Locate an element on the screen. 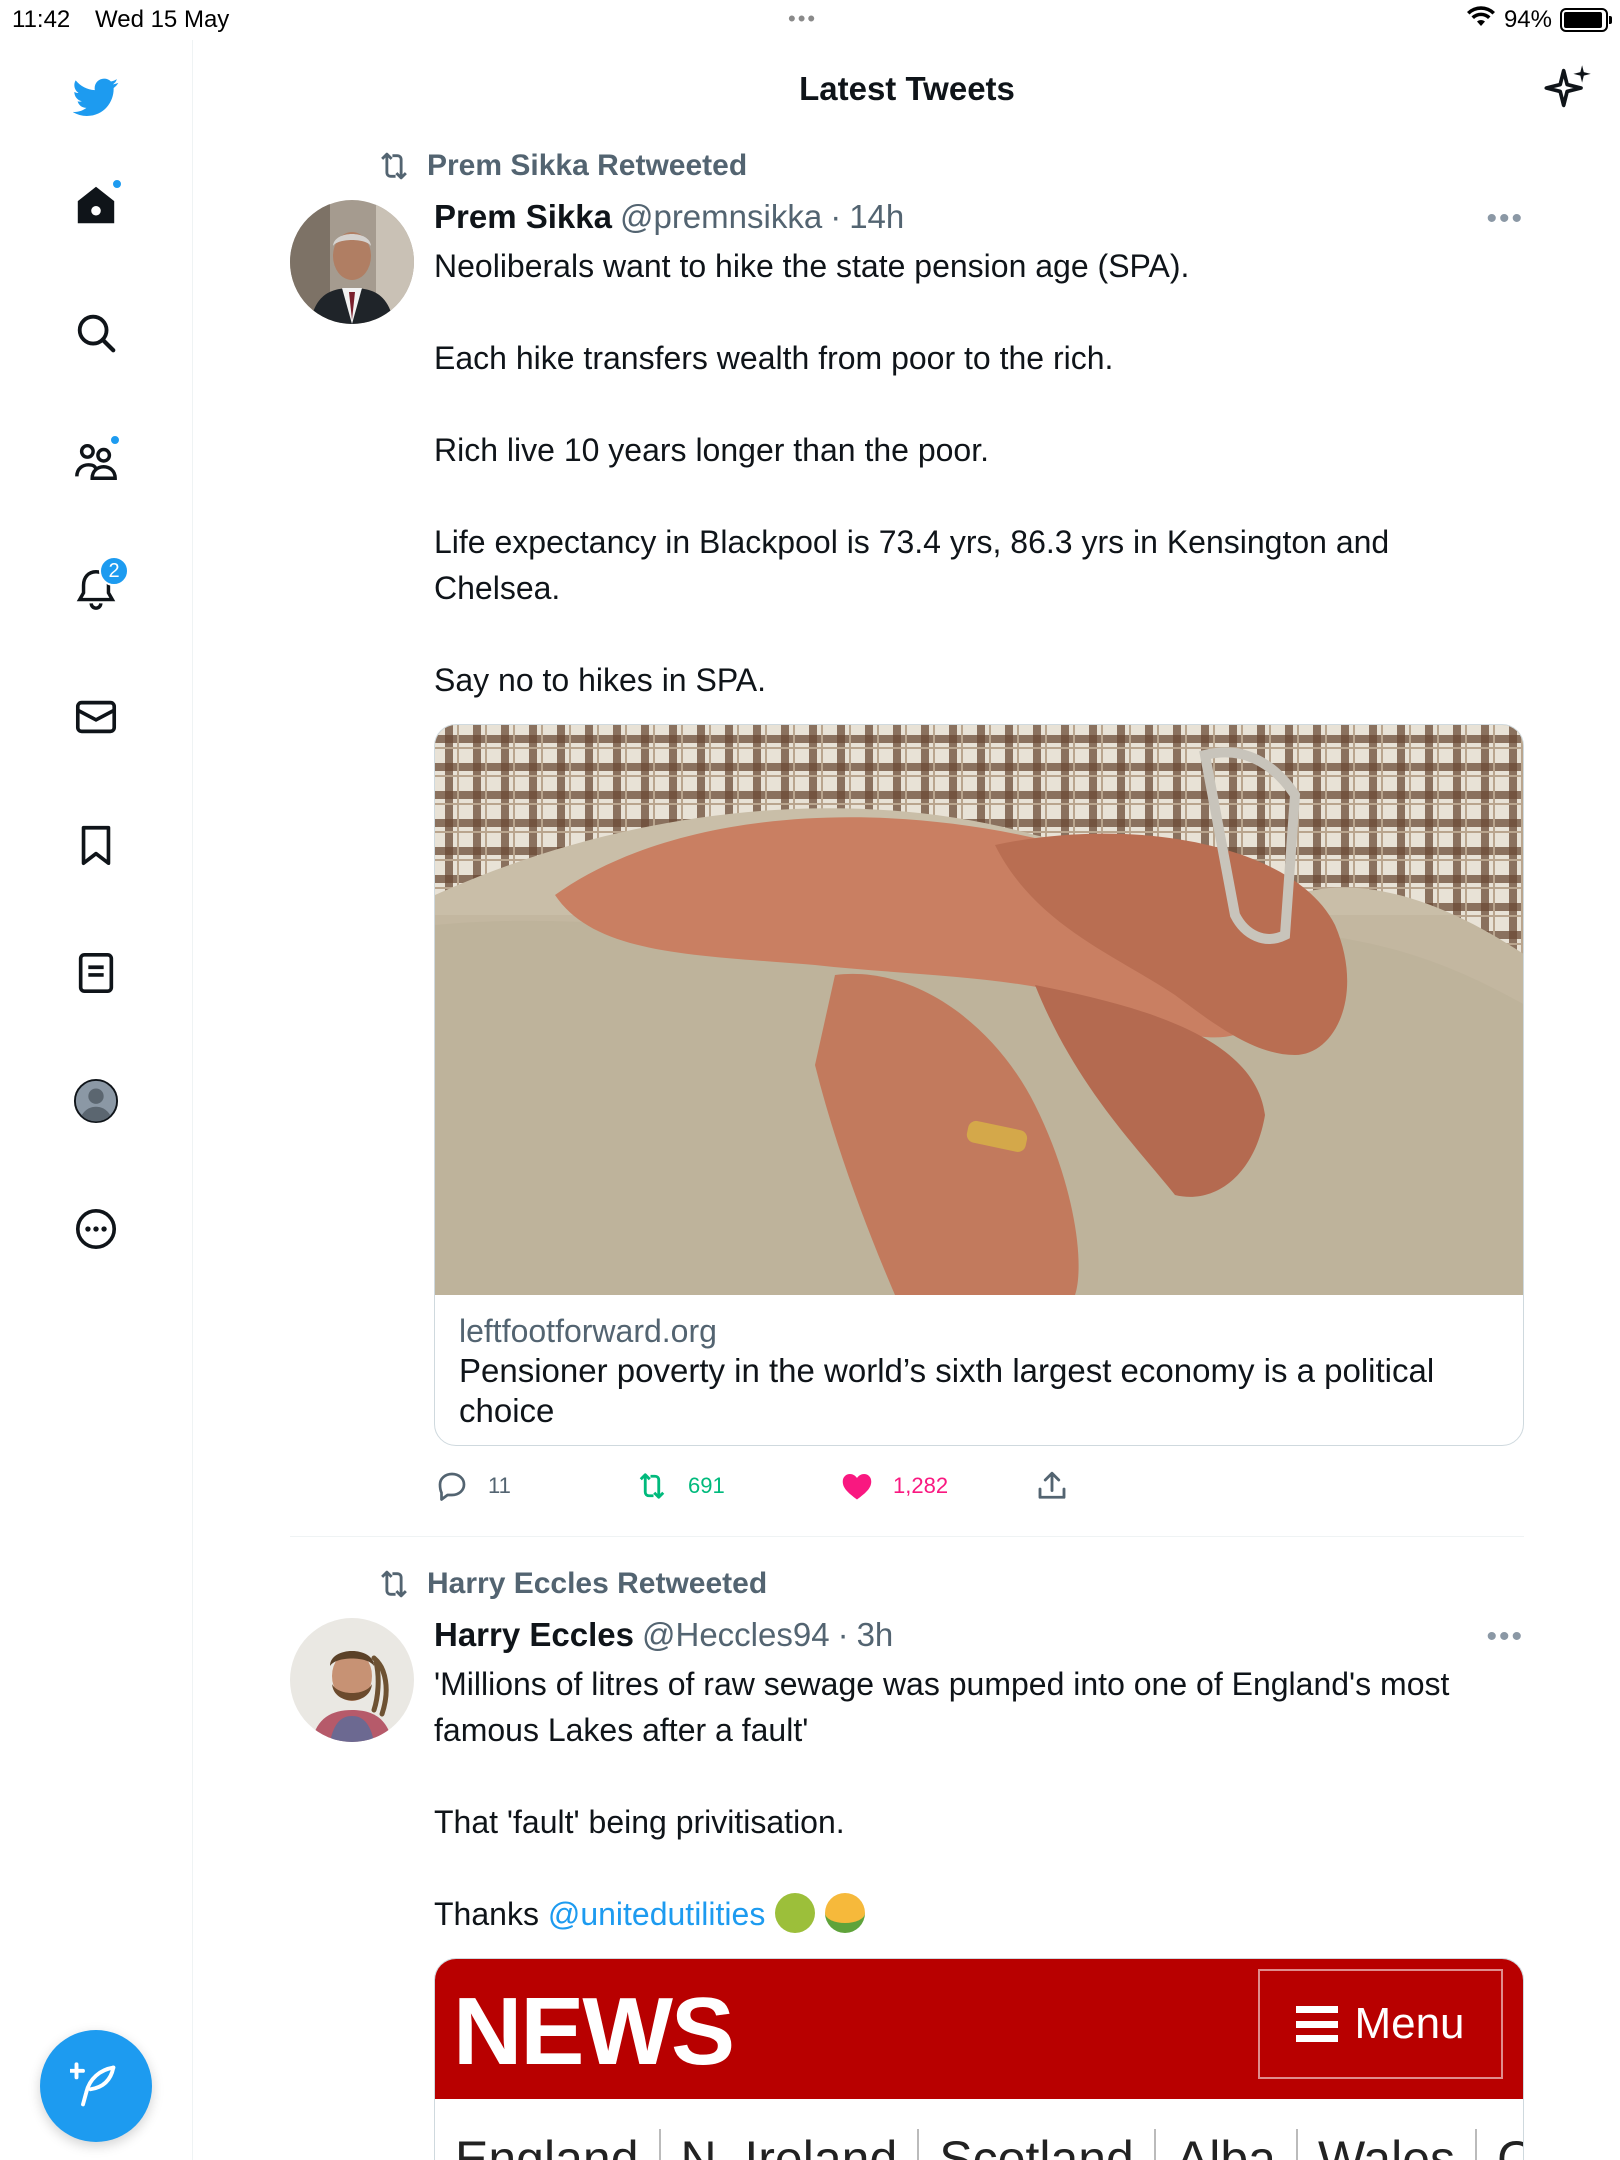 The width and height of the screenshot is (1620, 2160). twitter-logo-icon is located at coordinates (96, 97).